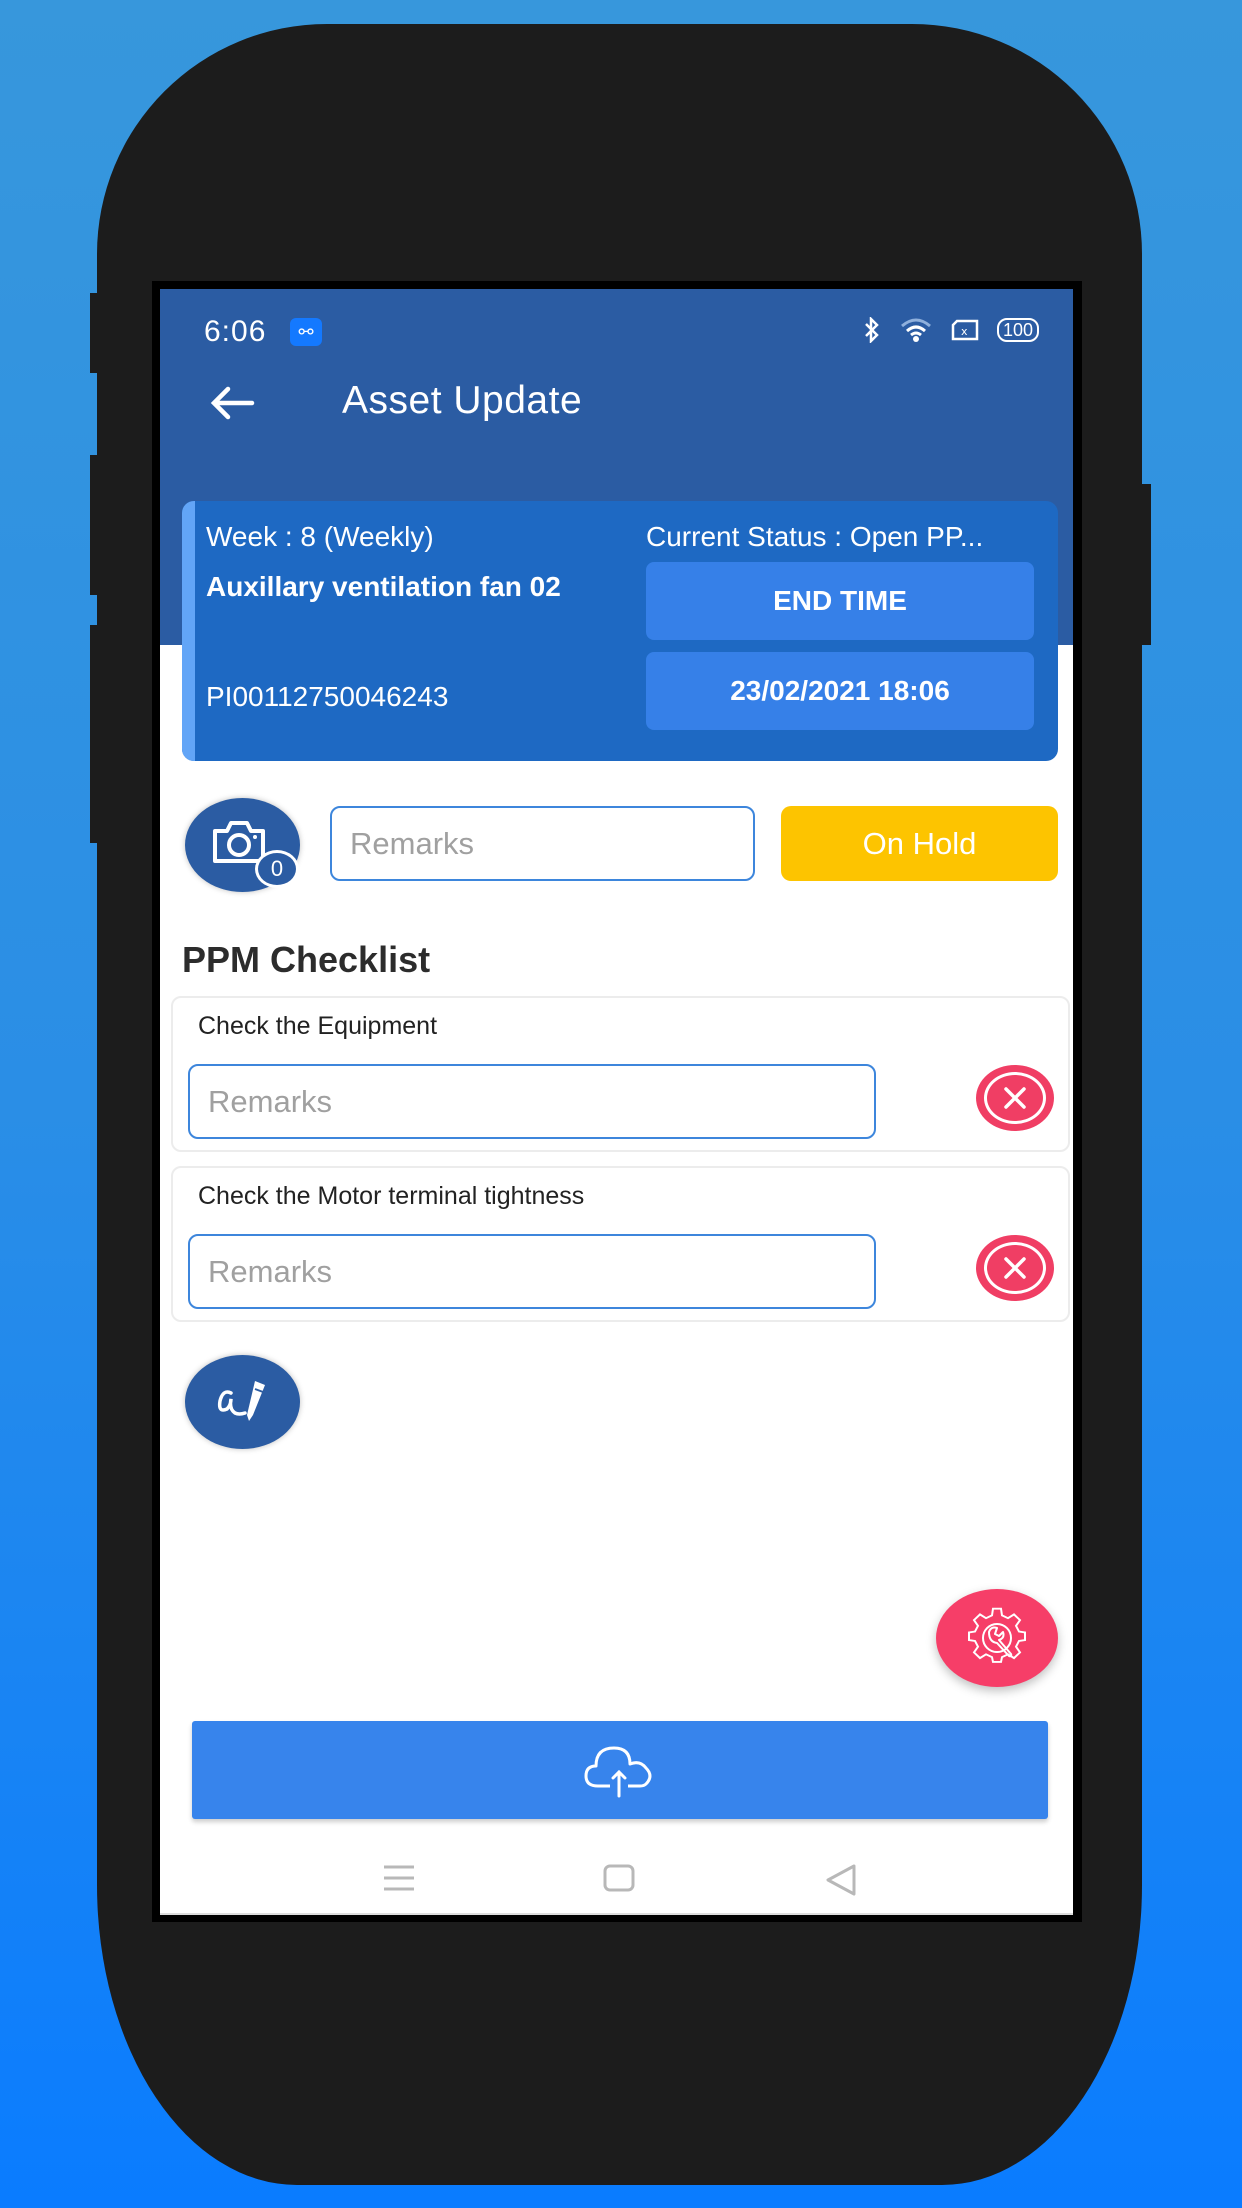 The height and width of the screenshot is (2208, 1242). What do you see at coordinates (234, 403) in the screenshot?
I see `arrow-left-icon` at bounding box center [234, 403].